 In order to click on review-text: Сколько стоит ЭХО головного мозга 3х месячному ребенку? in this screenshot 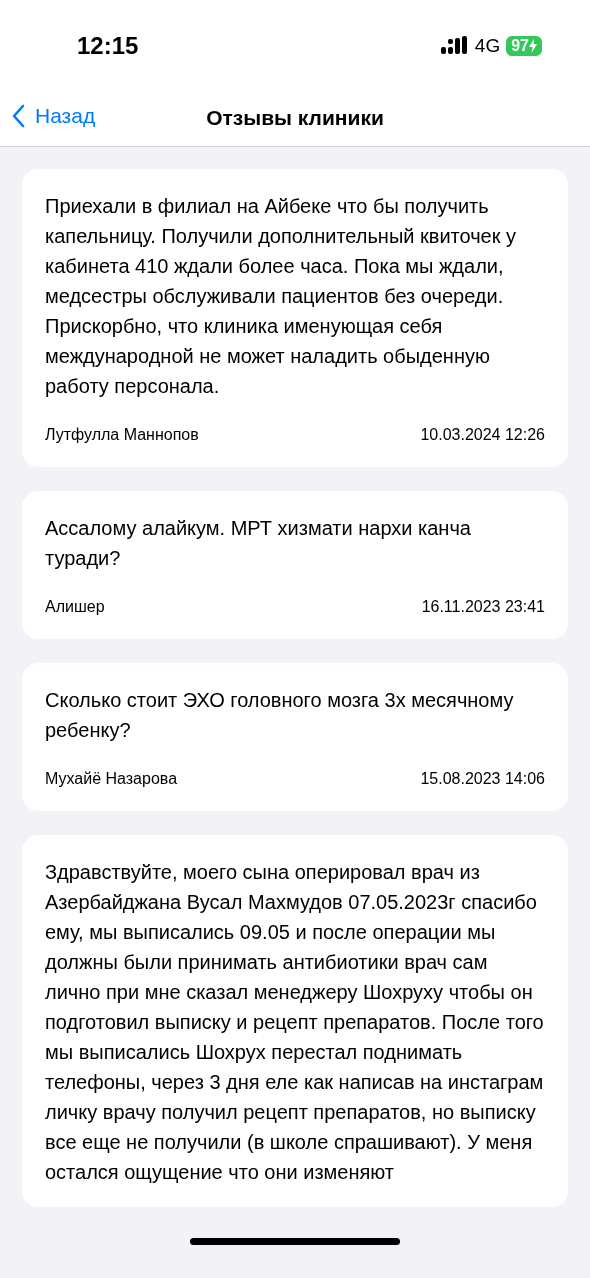, I will do `click(280, 715)`.